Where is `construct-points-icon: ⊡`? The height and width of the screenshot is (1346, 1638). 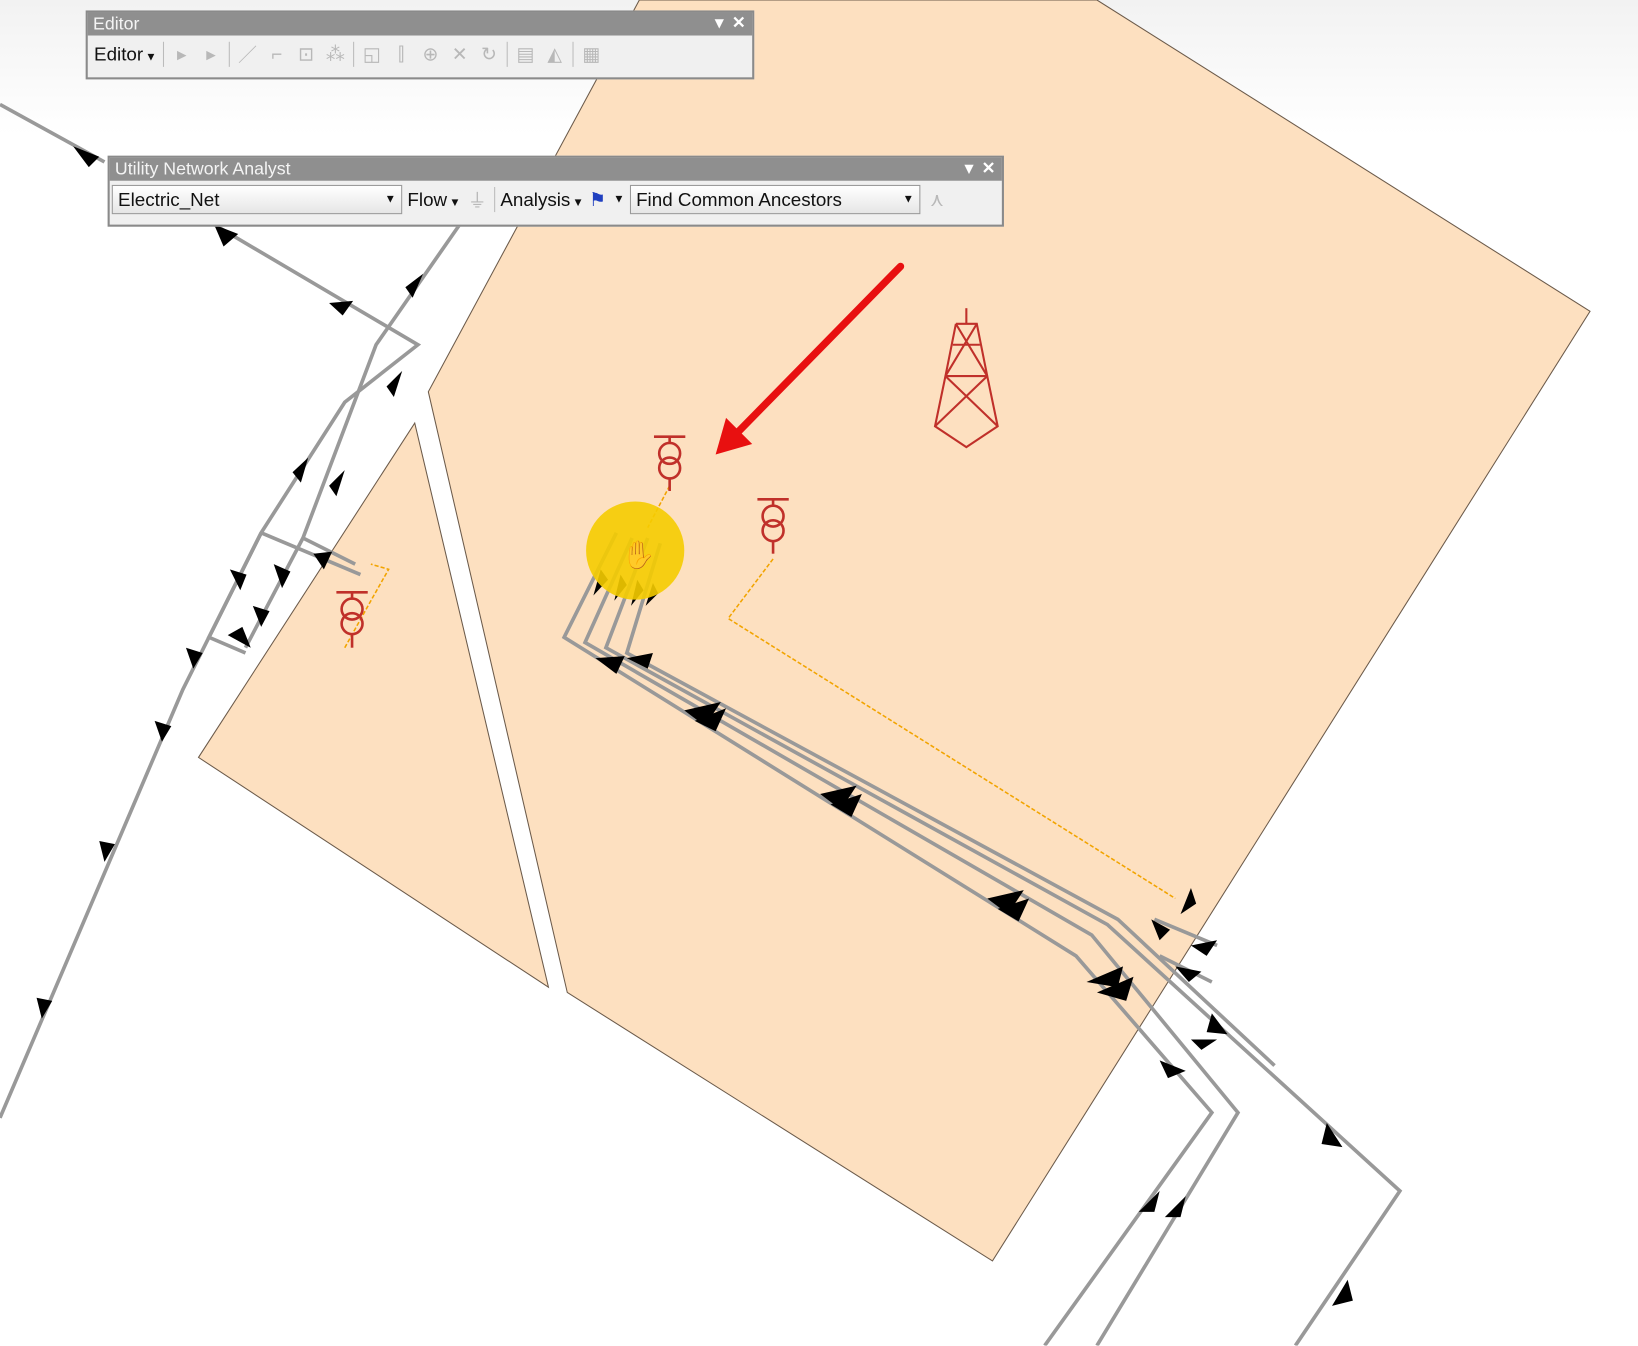 construct-points-icon: ⊡ is located at coordinates (306, 54).